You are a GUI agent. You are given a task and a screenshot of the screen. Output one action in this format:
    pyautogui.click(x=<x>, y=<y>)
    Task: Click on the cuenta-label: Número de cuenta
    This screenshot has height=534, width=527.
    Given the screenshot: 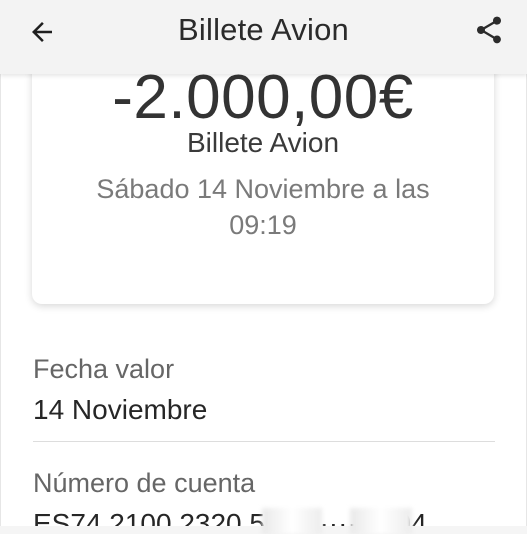 What is the action you would take?
    pyautogui.click(x=144, y=483)
    